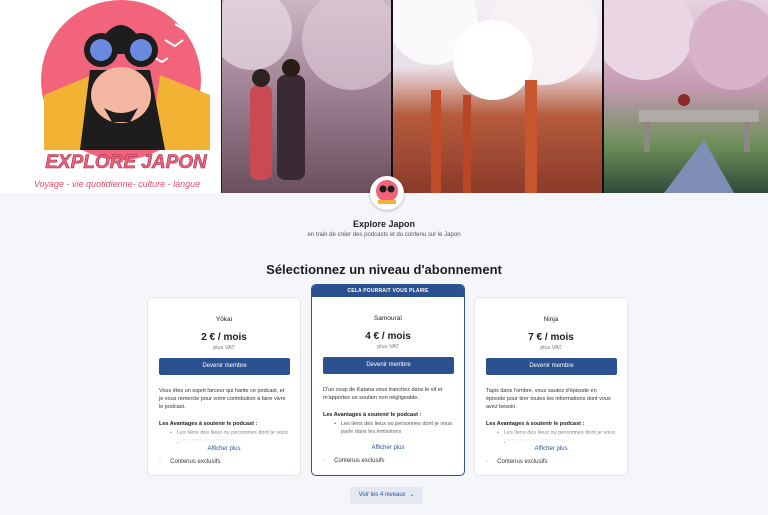 The width and height of the screenshot is (768, 515). I want to click on membership-section-title: Sélectionnez un niveau d'abonnement, so click(384, 269).